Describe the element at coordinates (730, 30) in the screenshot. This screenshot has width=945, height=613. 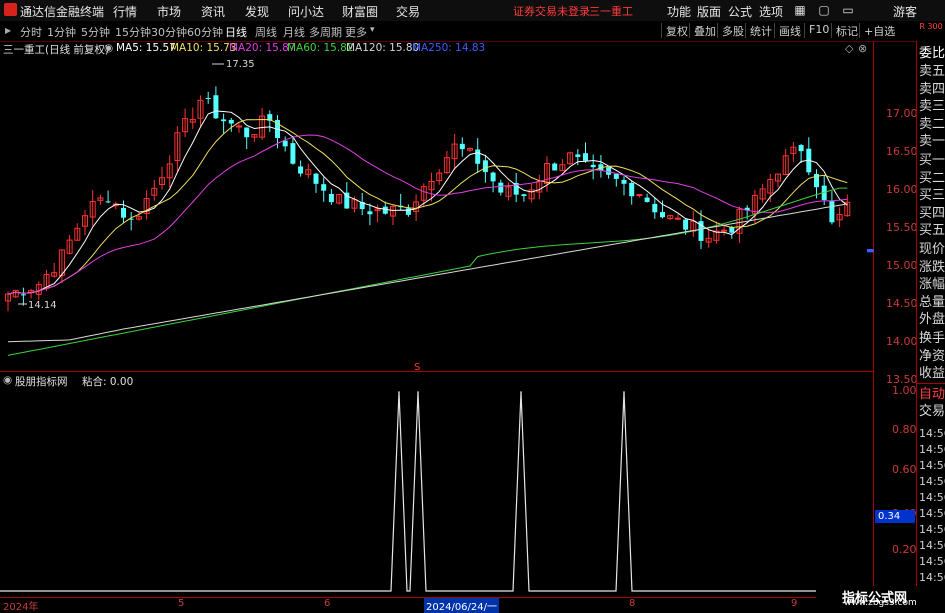
I see `tool-button: 多股` at that location.